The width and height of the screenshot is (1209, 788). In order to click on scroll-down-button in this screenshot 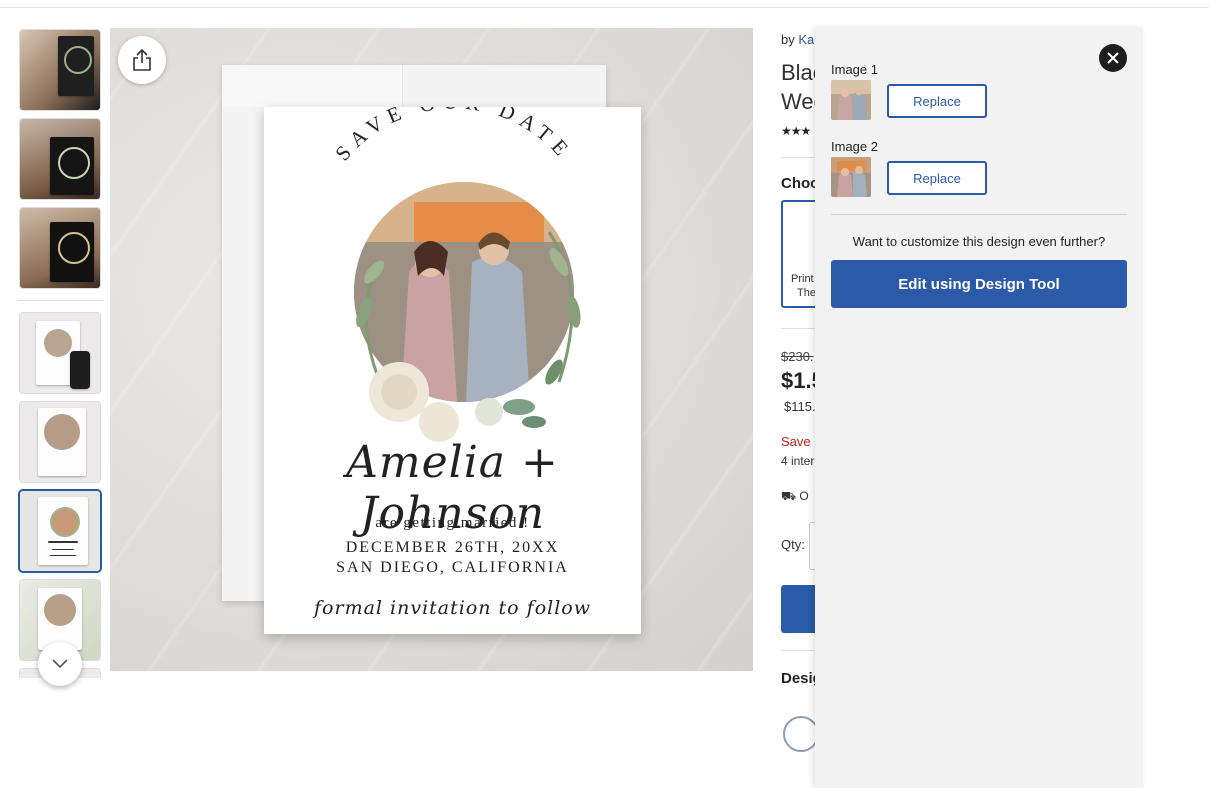, I will do `click(60, 664)`.